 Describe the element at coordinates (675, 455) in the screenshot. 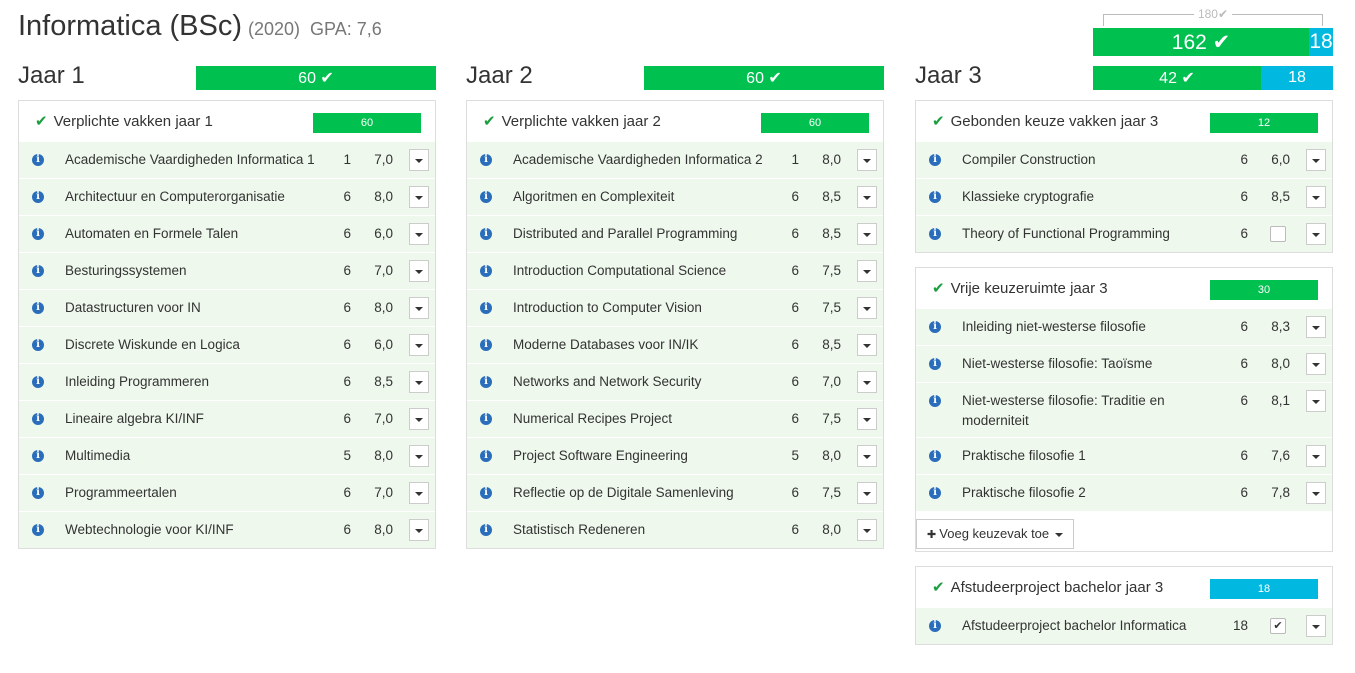

I see `course-row: i Project Software Engineering 5 8,0` at that location.